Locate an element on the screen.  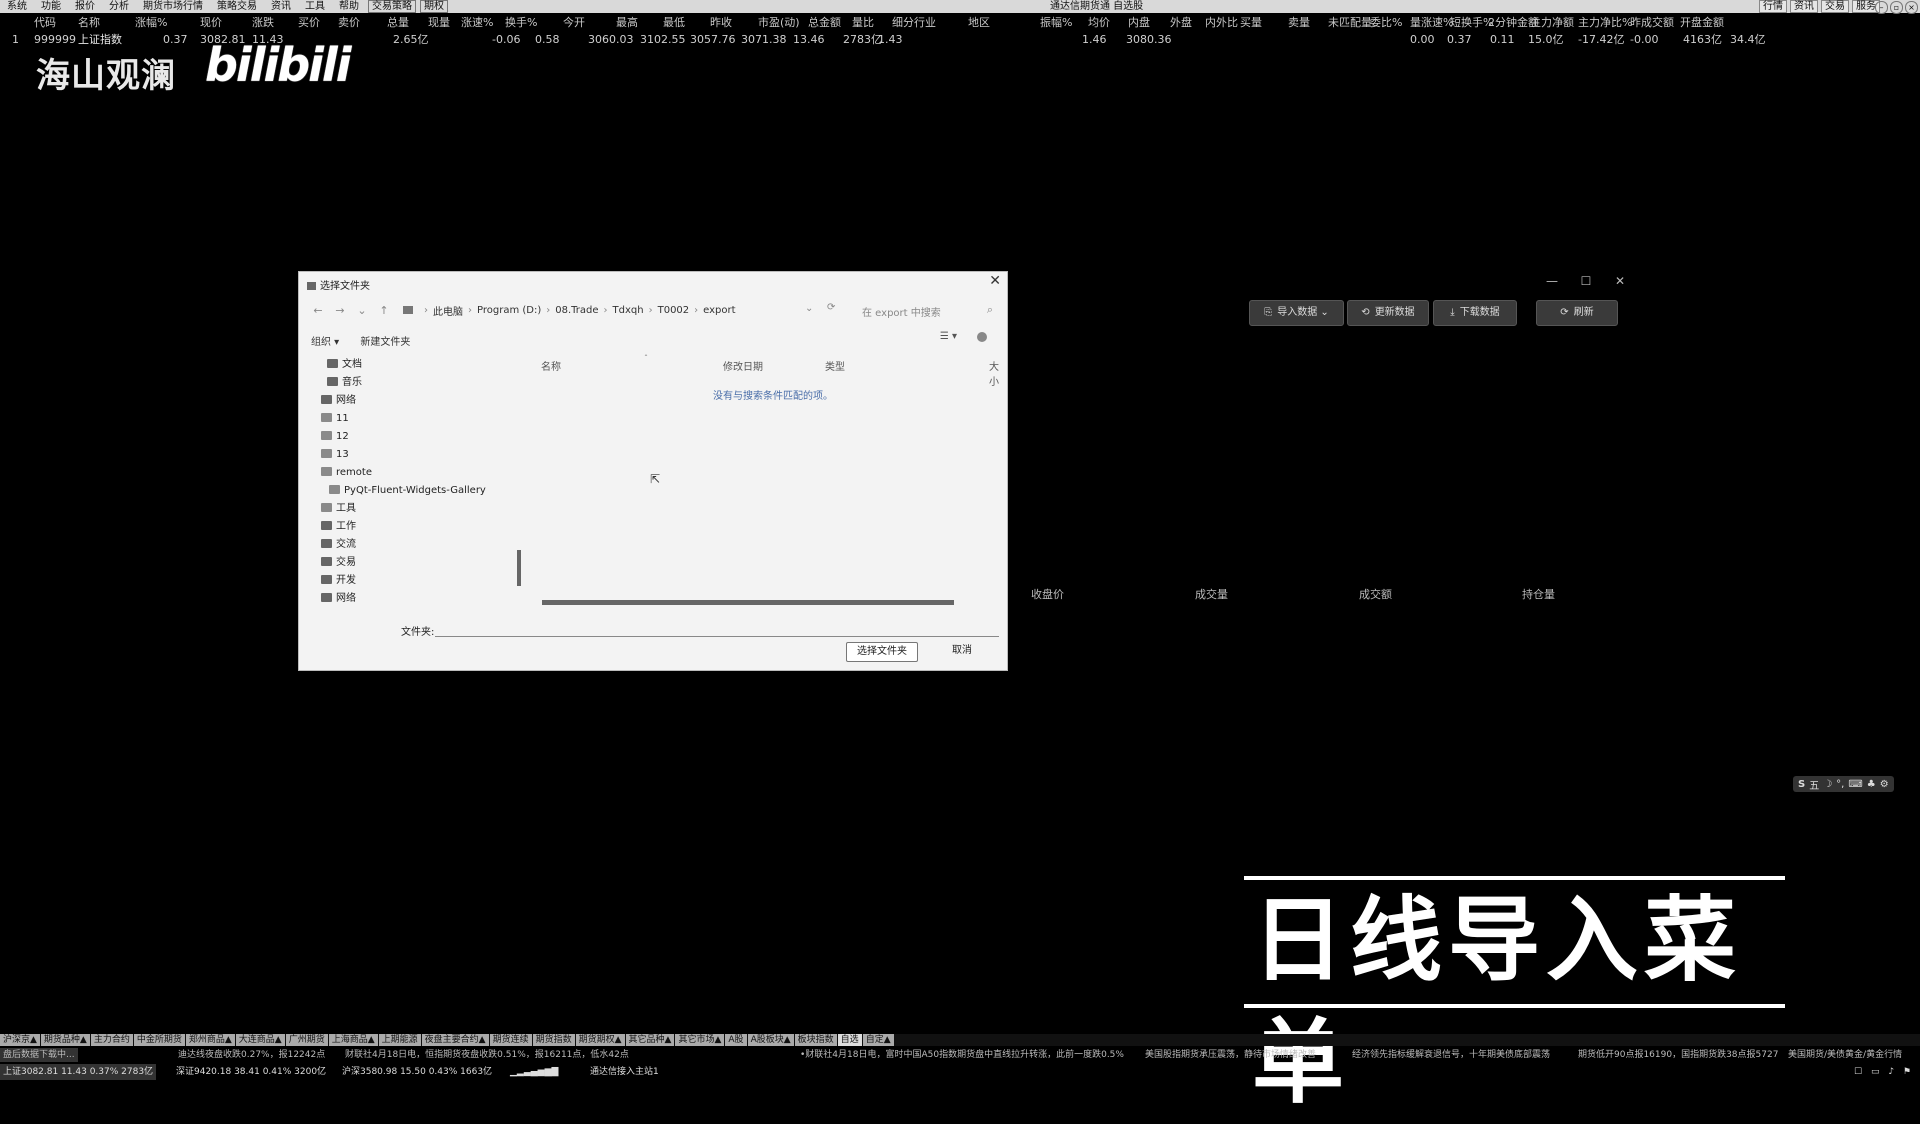
recent-locations-icon: ⌄ is located at coordinates (362, 310).